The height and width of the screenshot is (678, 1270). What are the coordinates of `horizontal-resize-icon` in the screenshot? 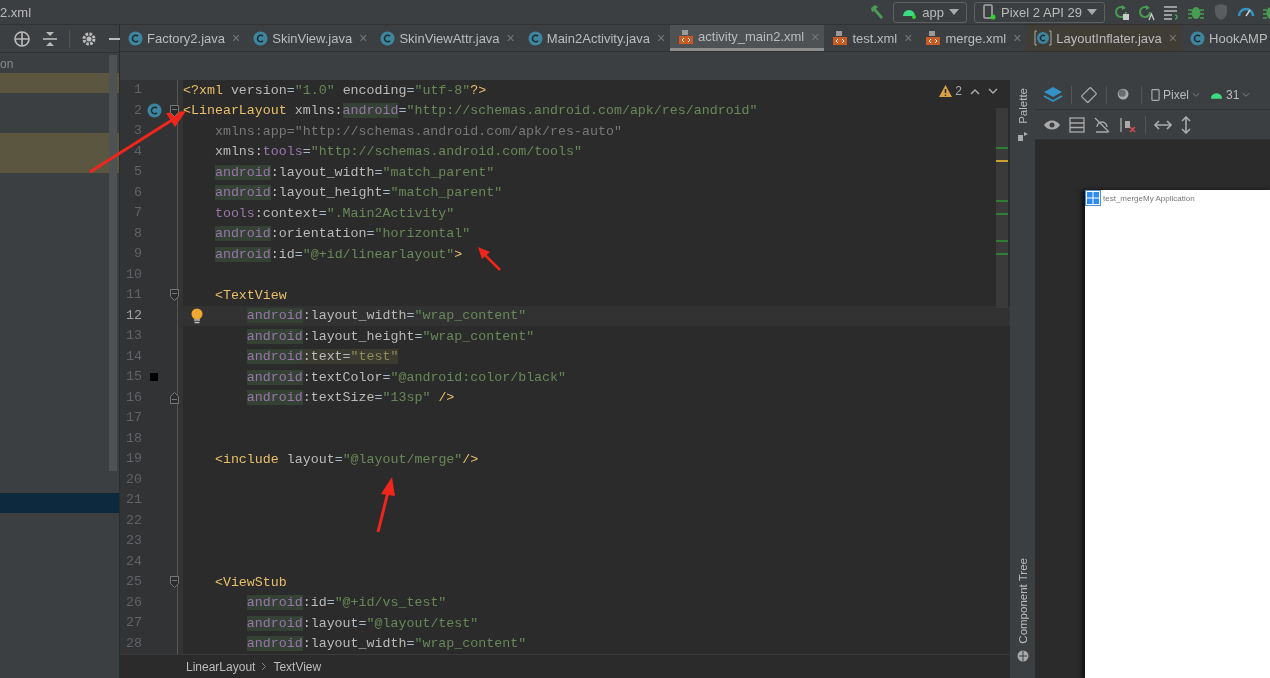 It's located at (1163, 124).